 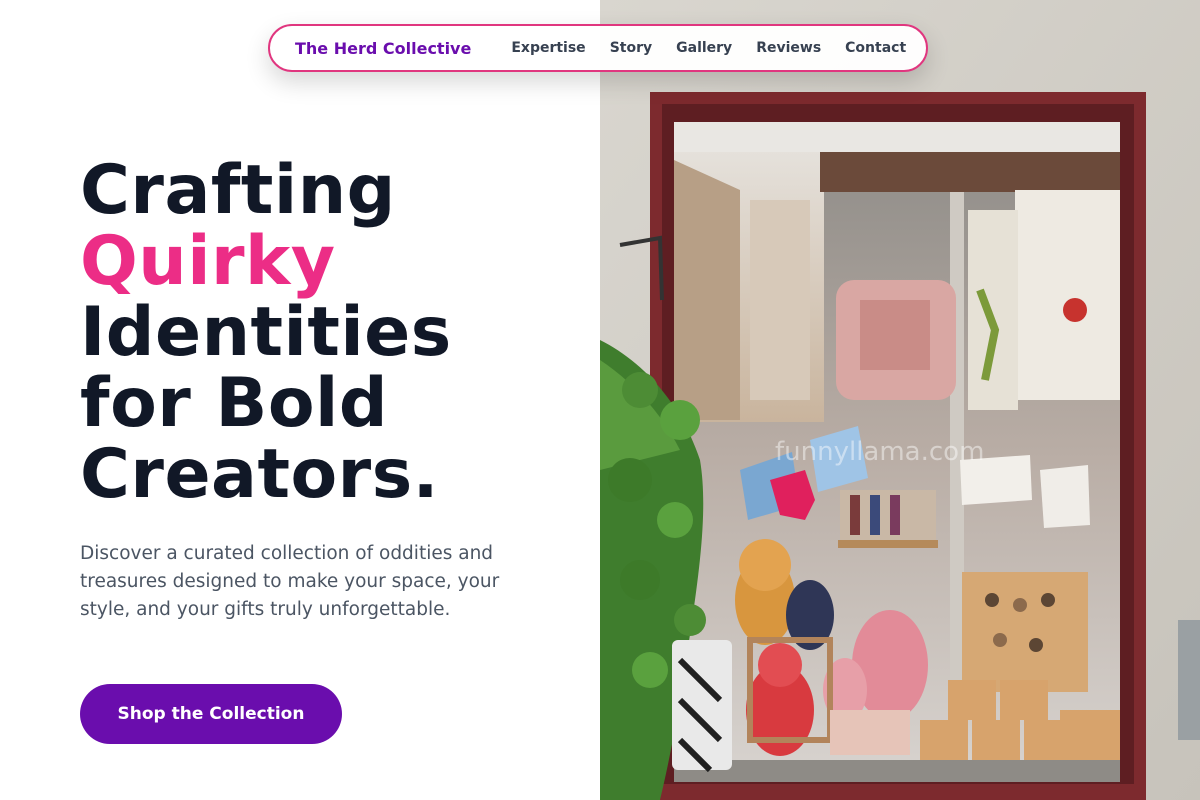 I want to click on photo-watermark: funnyllama.com, so click(x=879, y=452).